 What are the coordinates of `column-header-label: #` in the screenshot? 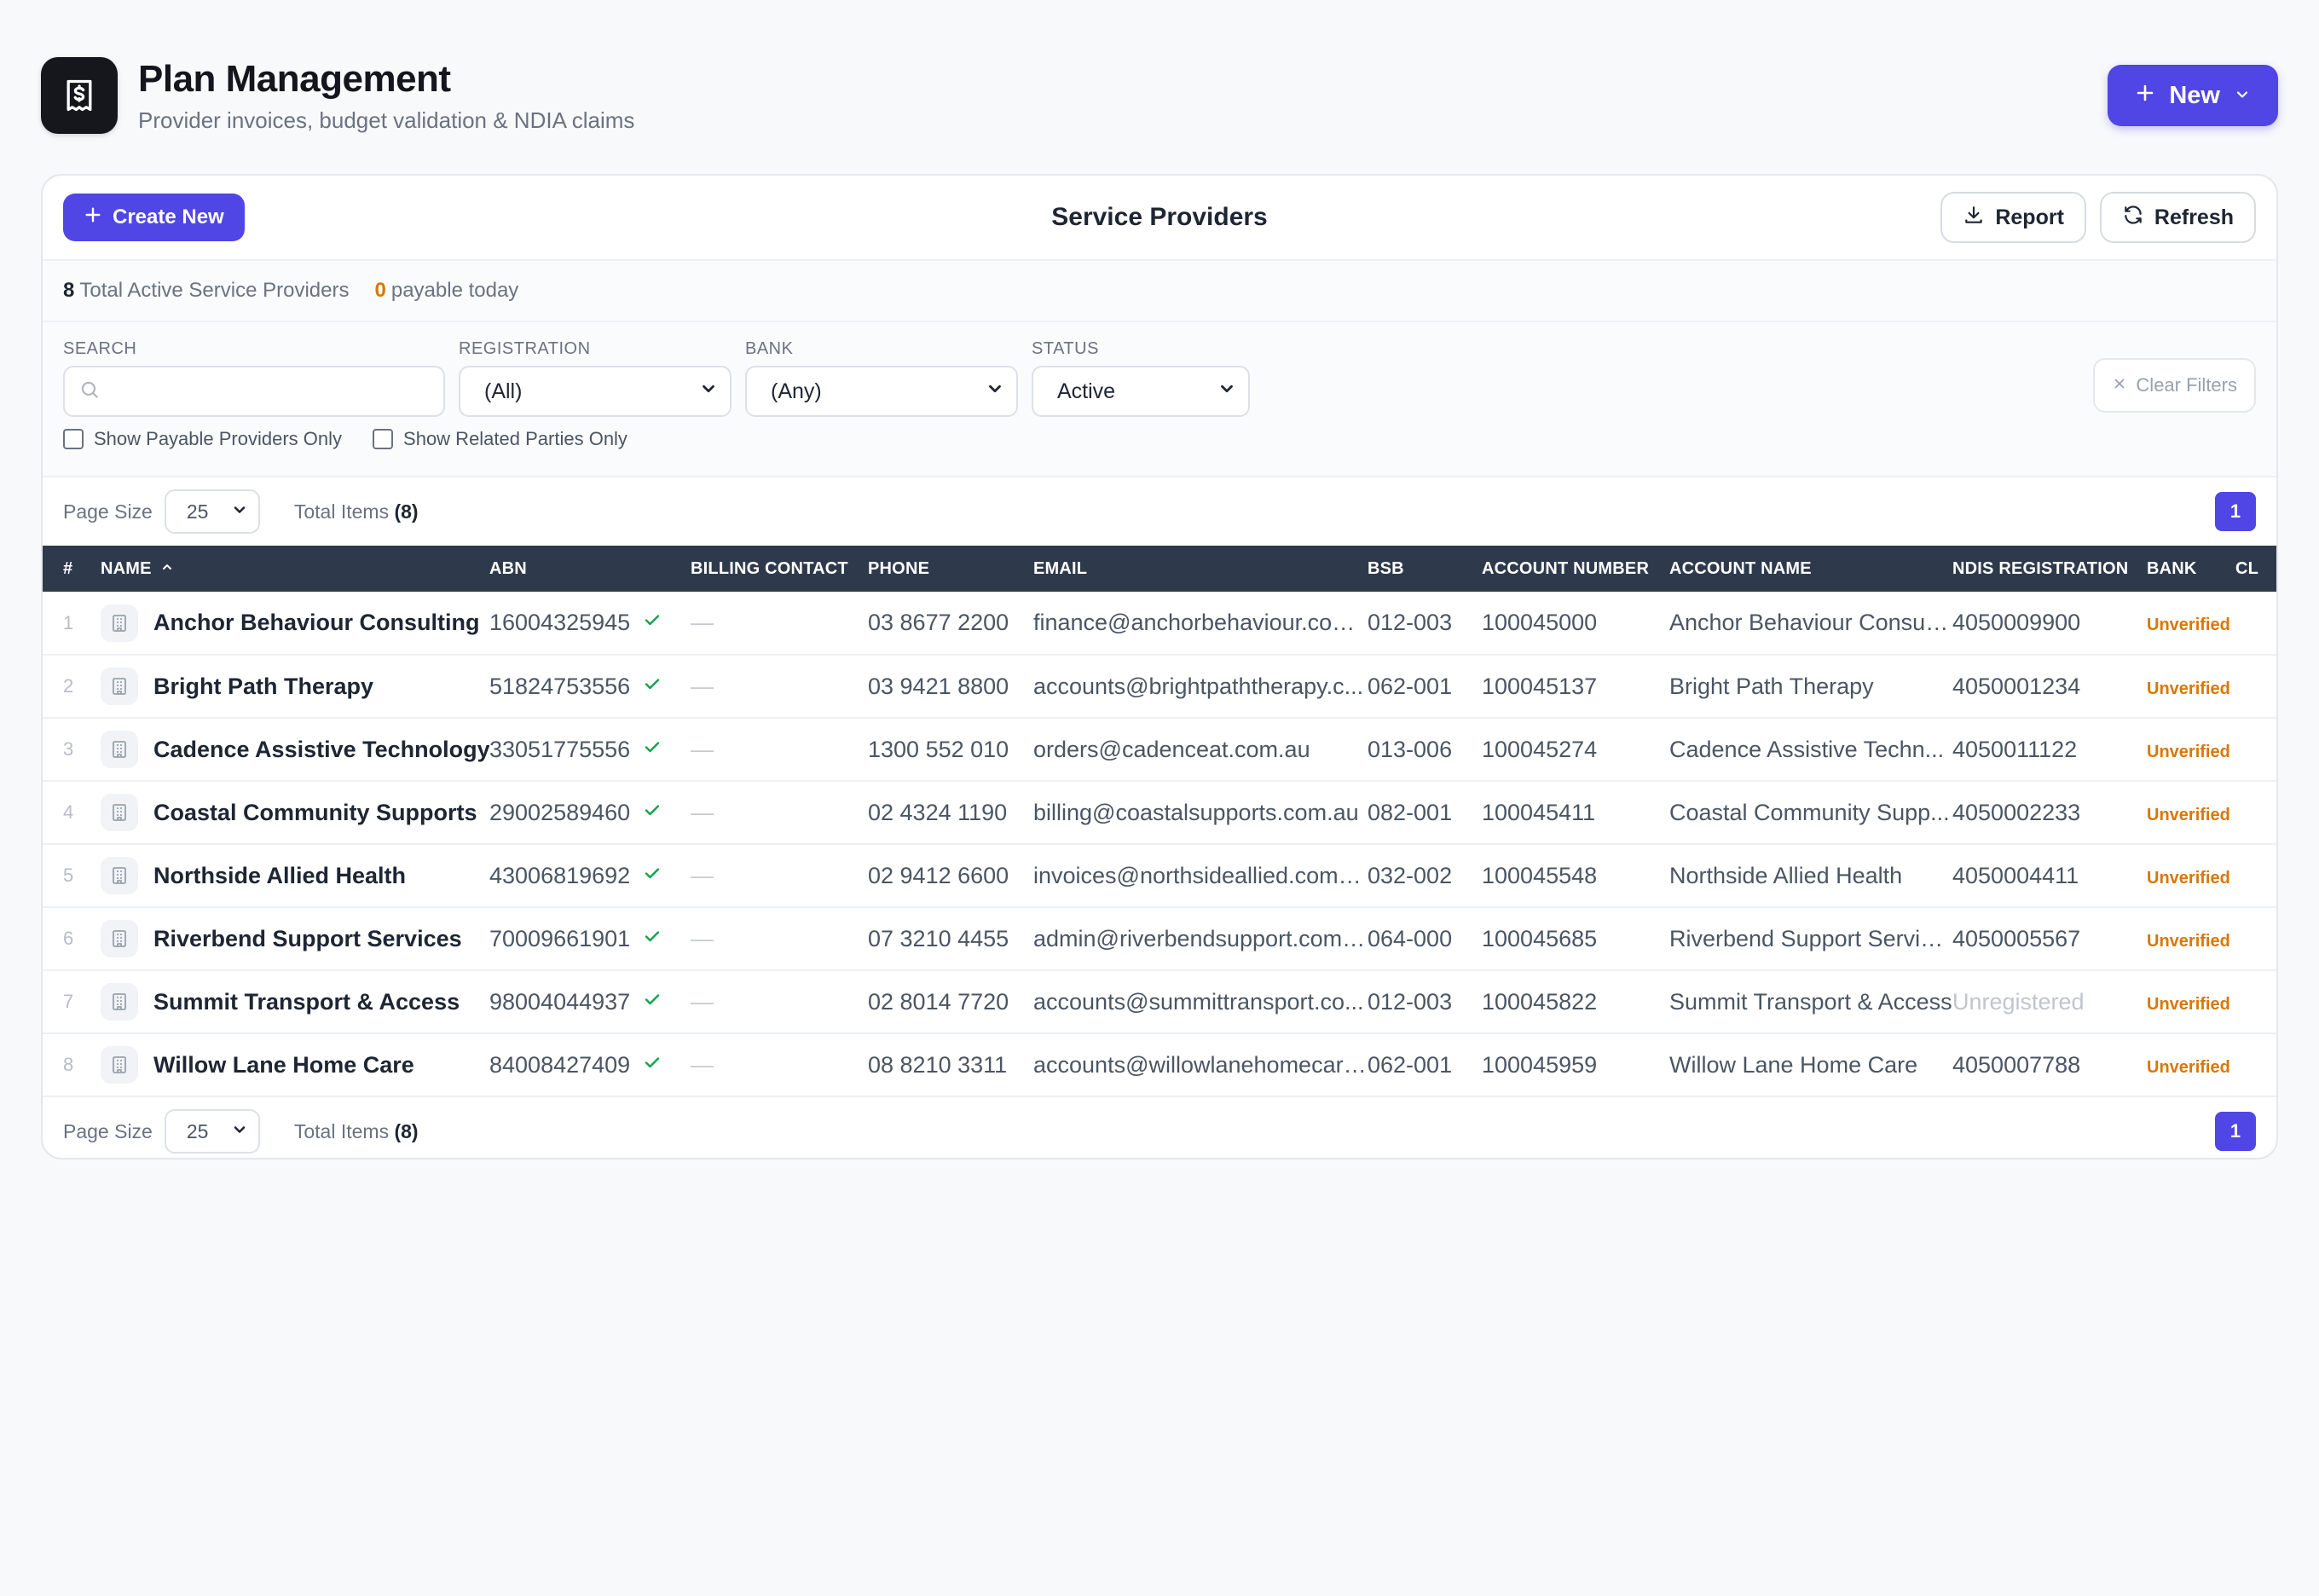 It's located at (68, 568).